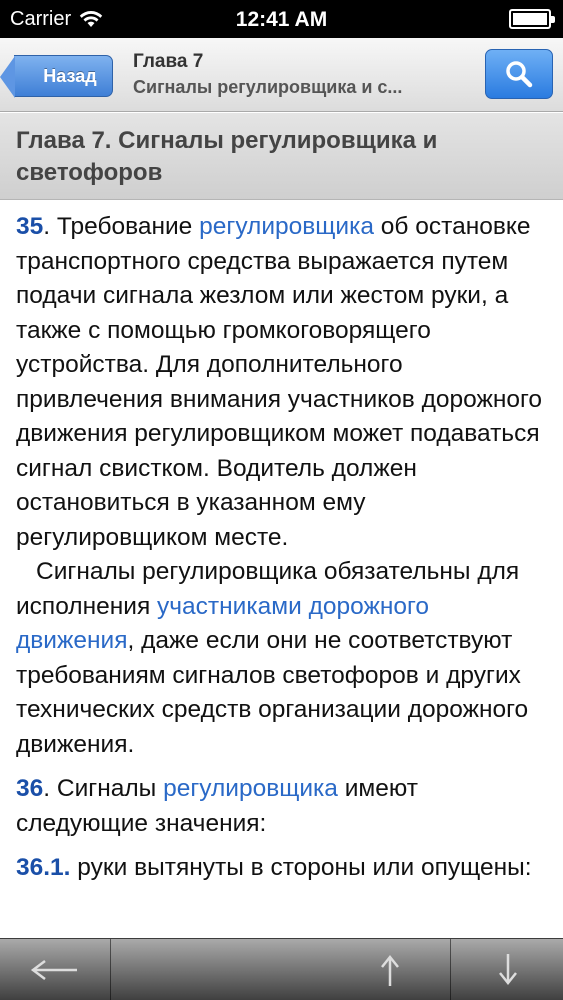  What do you see at coordinates (30, 788) in the screenshot?
I see `clause-number: 36` at bounding box center [30, 788].